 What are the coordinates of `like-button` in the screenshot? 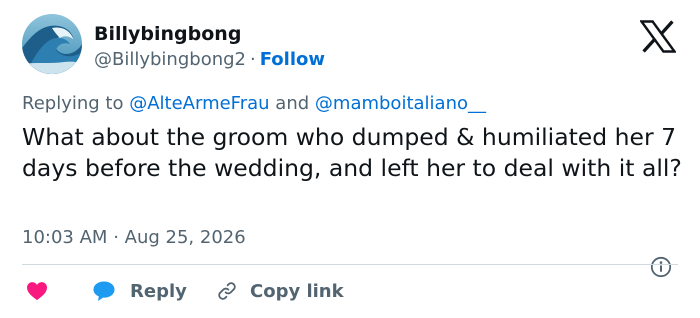 It's located at (37, 291).